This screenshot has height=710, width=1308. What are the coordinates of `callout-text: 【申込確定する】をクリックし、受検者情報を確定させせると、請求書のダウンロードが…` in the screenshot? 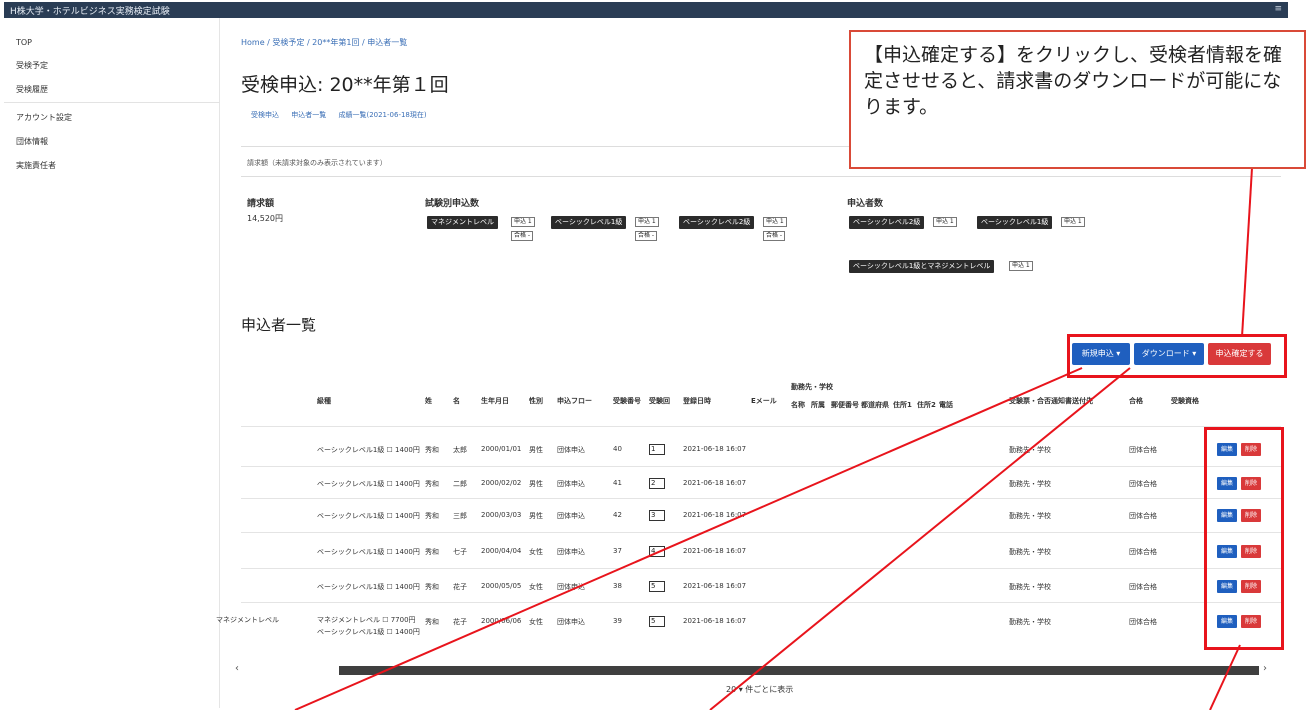 It's located at (1073, 81).